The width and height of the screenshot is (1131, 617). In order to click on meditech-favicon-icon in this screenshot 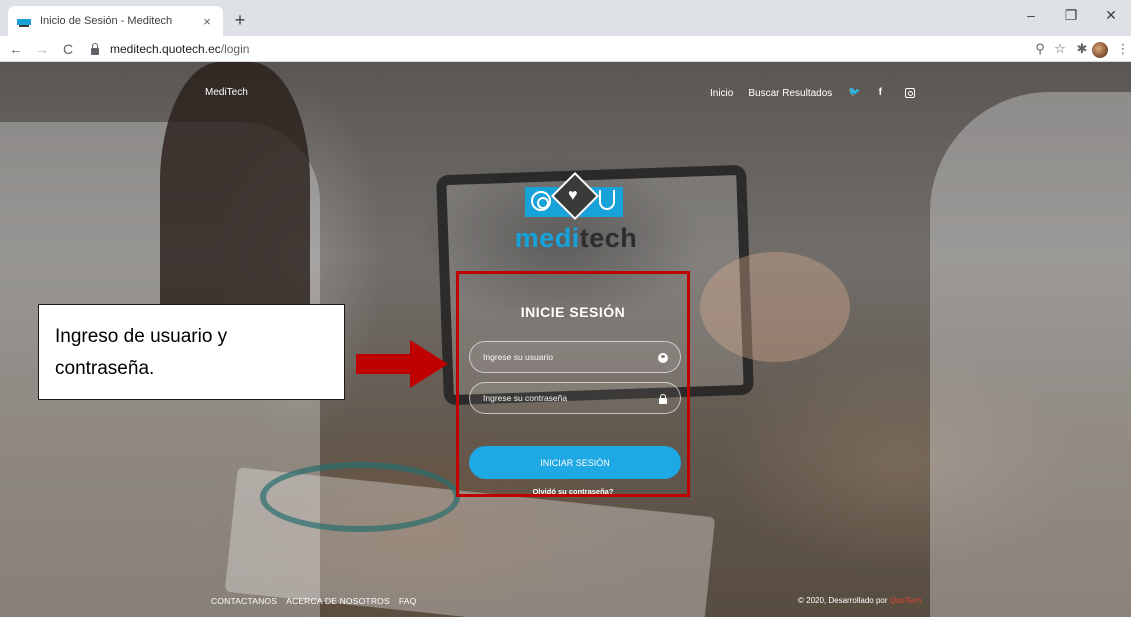, I will do `click(24, 21)`.